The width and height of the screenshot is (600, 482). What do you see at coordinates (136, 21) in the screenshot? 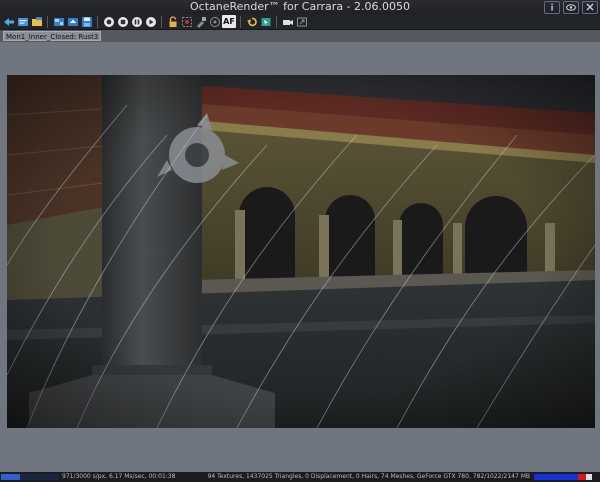
I see `pause-icon` at bounding box center [136, 21].